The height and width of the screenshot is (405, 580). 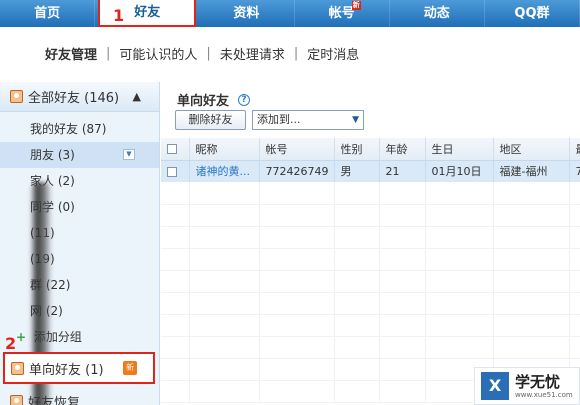 I want to click on subnav-scheduled-messages: 定时消息, so click(x=333, y=53).